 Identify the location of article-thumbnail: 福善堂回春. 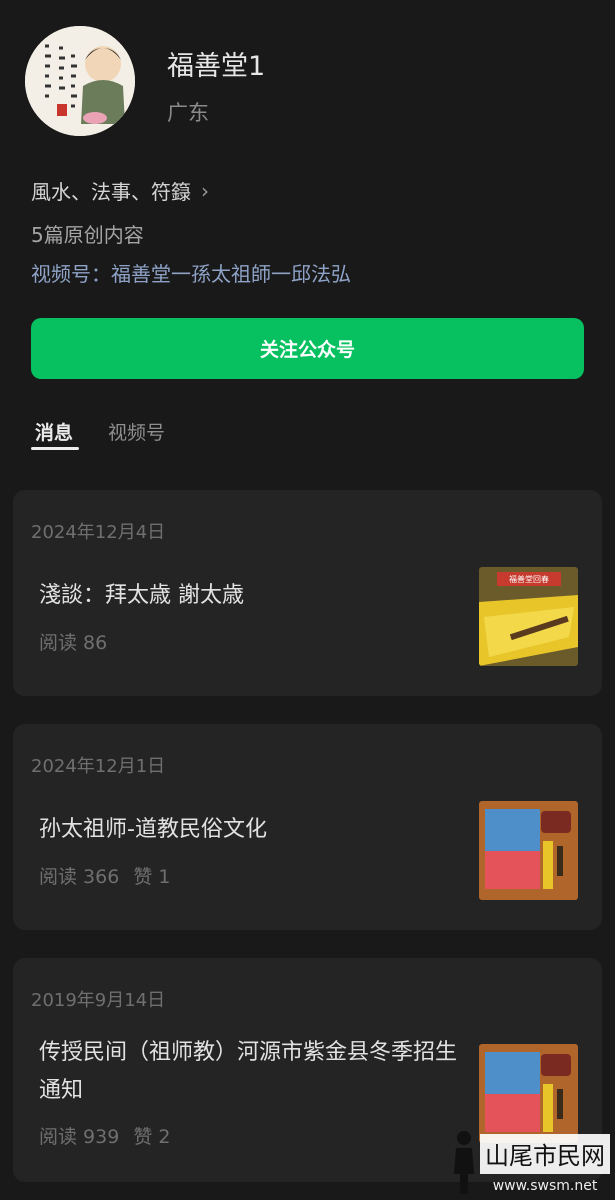
(528, 616).